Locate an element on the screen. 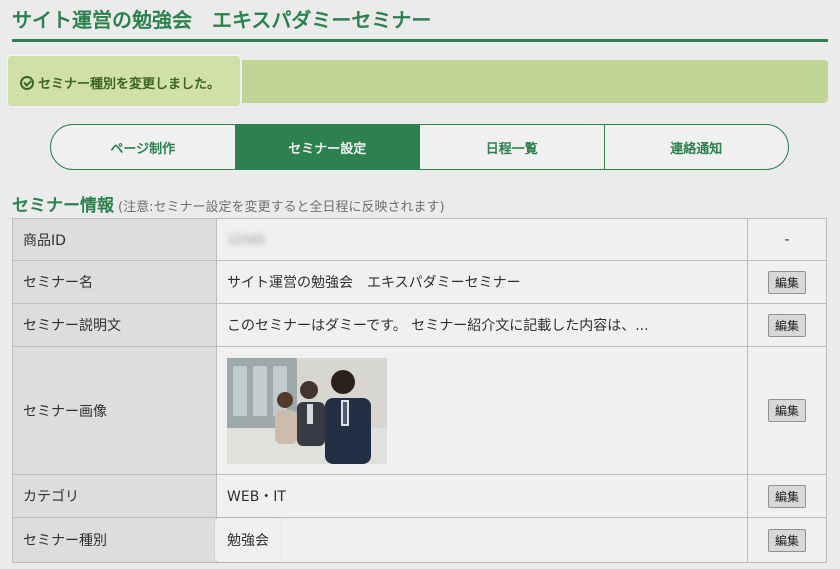  section-note: (注意:セミナー設定を変更すると全日程に反映されます) is located at coordinates (281, 207).